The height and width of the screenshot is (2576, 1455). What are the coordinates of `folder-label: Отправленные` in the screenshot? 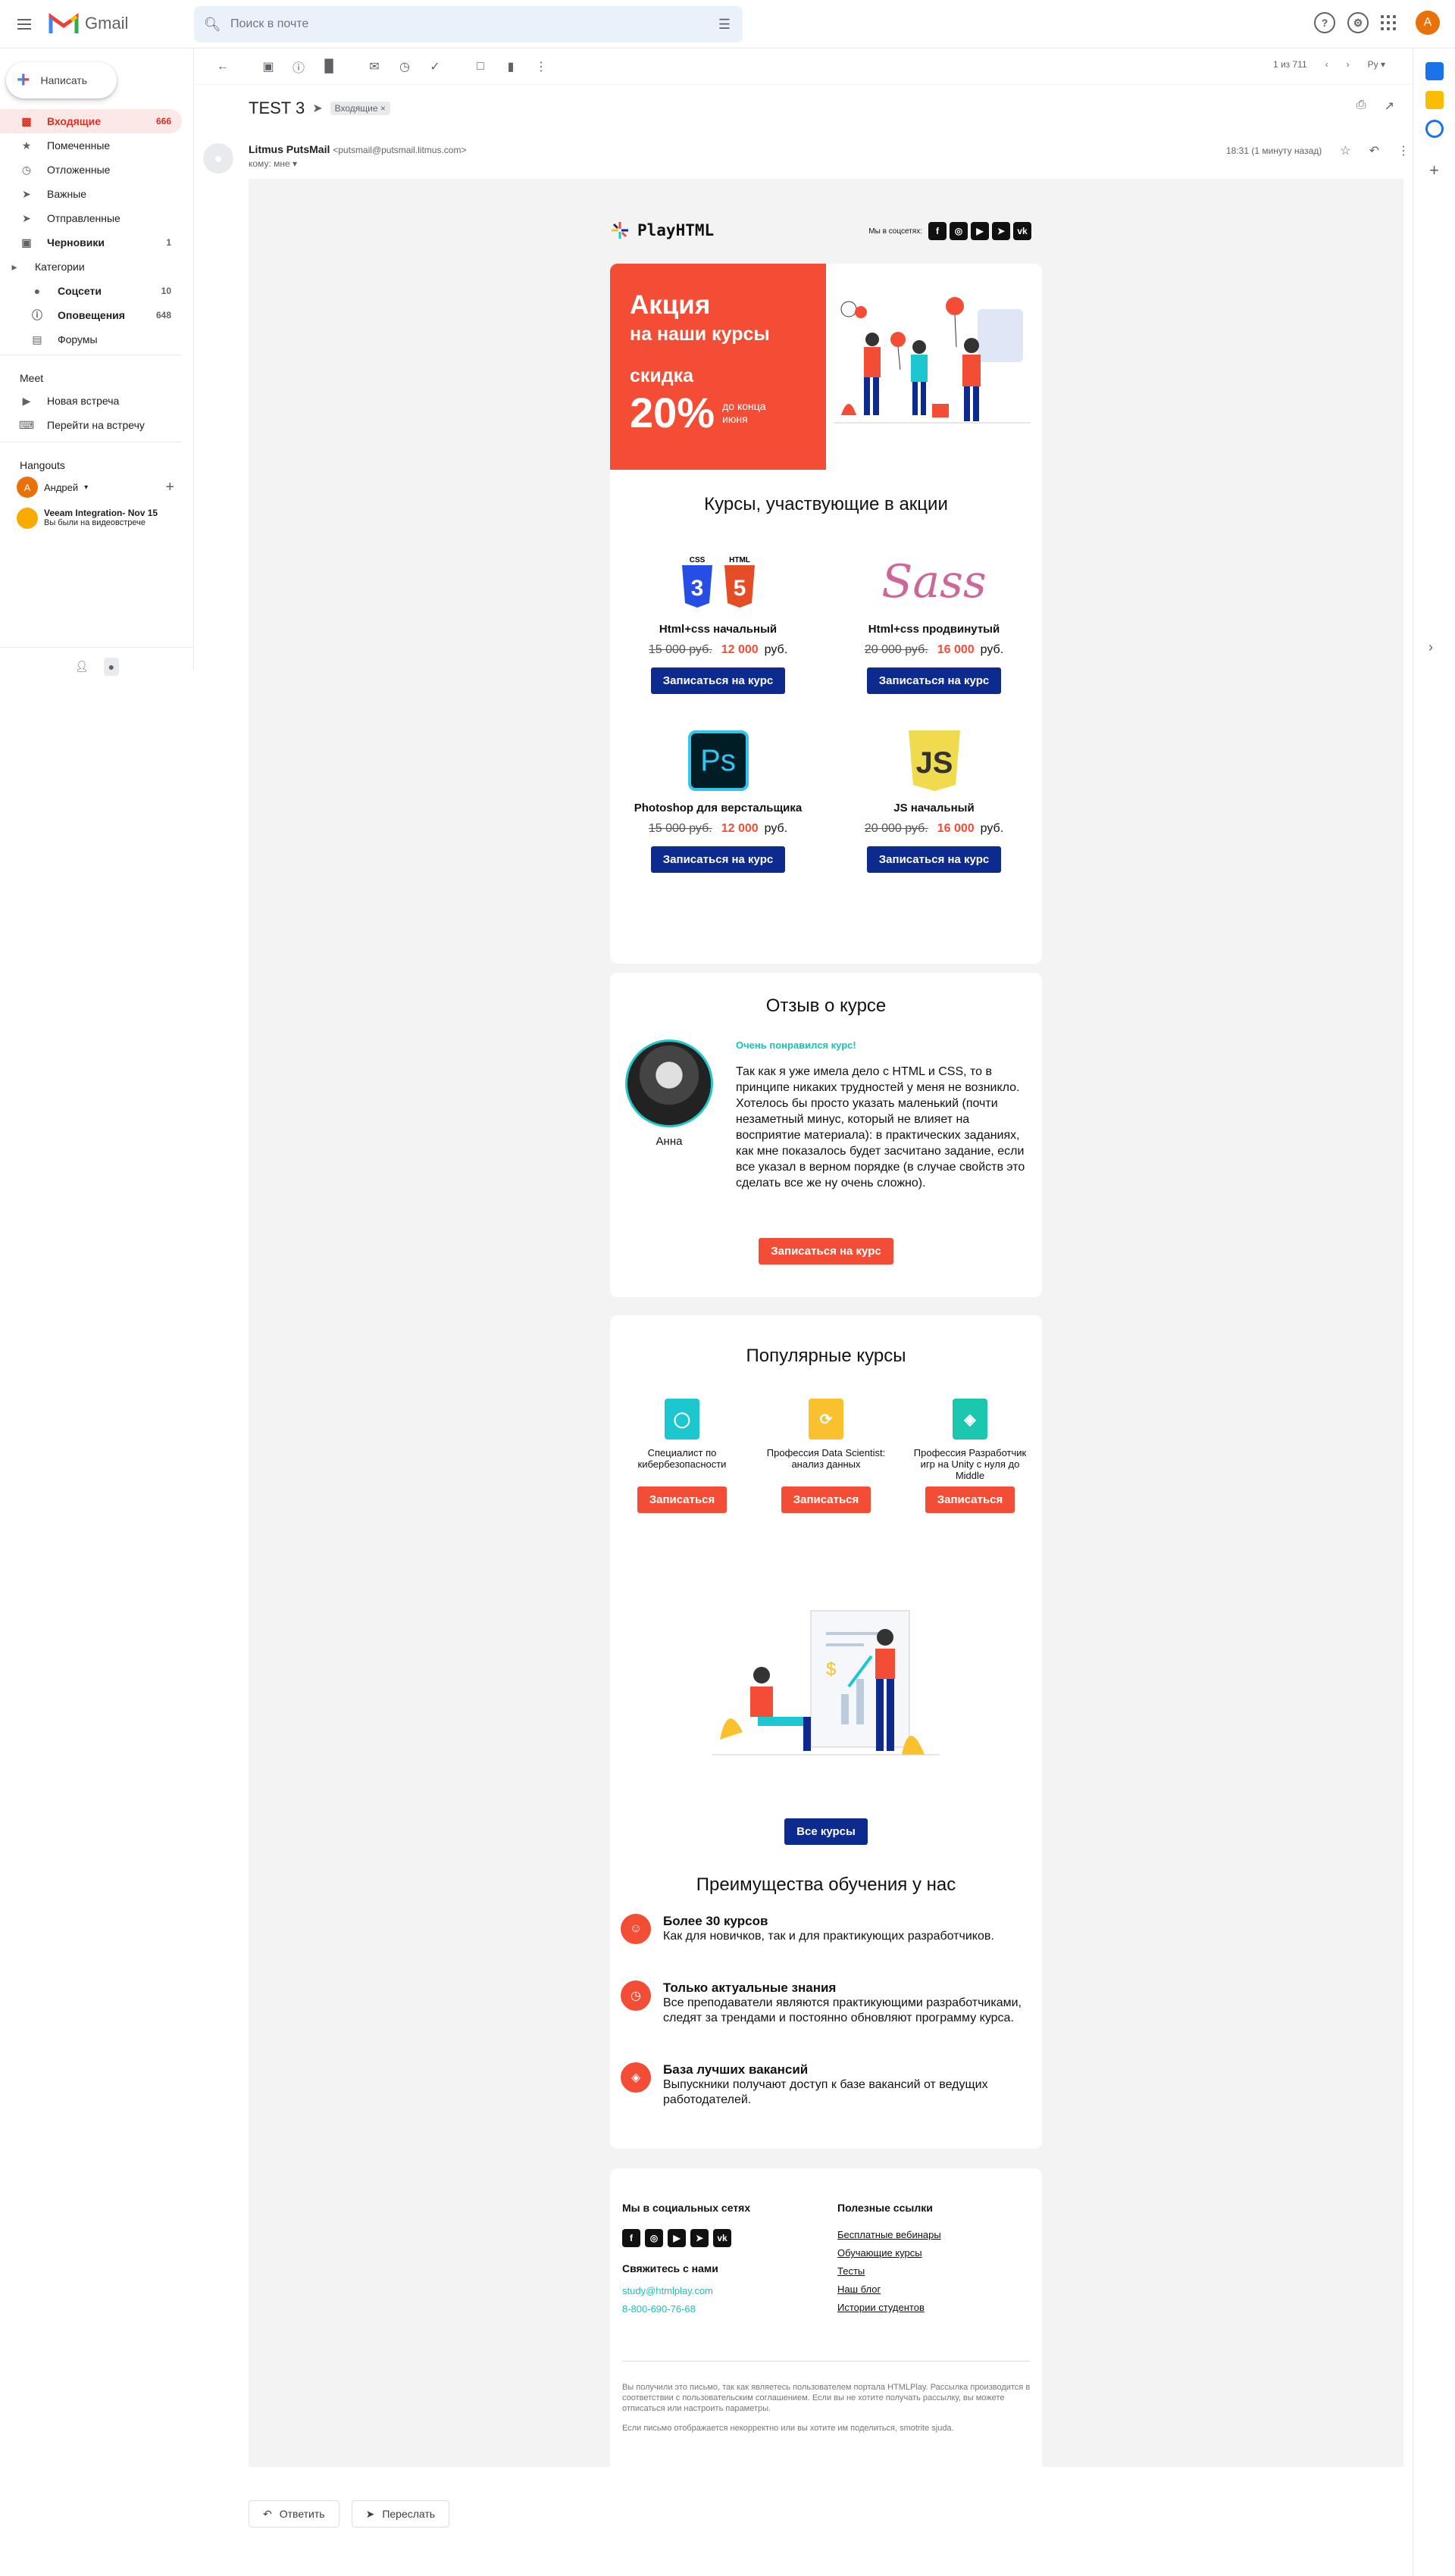 It's located at (83, 218).